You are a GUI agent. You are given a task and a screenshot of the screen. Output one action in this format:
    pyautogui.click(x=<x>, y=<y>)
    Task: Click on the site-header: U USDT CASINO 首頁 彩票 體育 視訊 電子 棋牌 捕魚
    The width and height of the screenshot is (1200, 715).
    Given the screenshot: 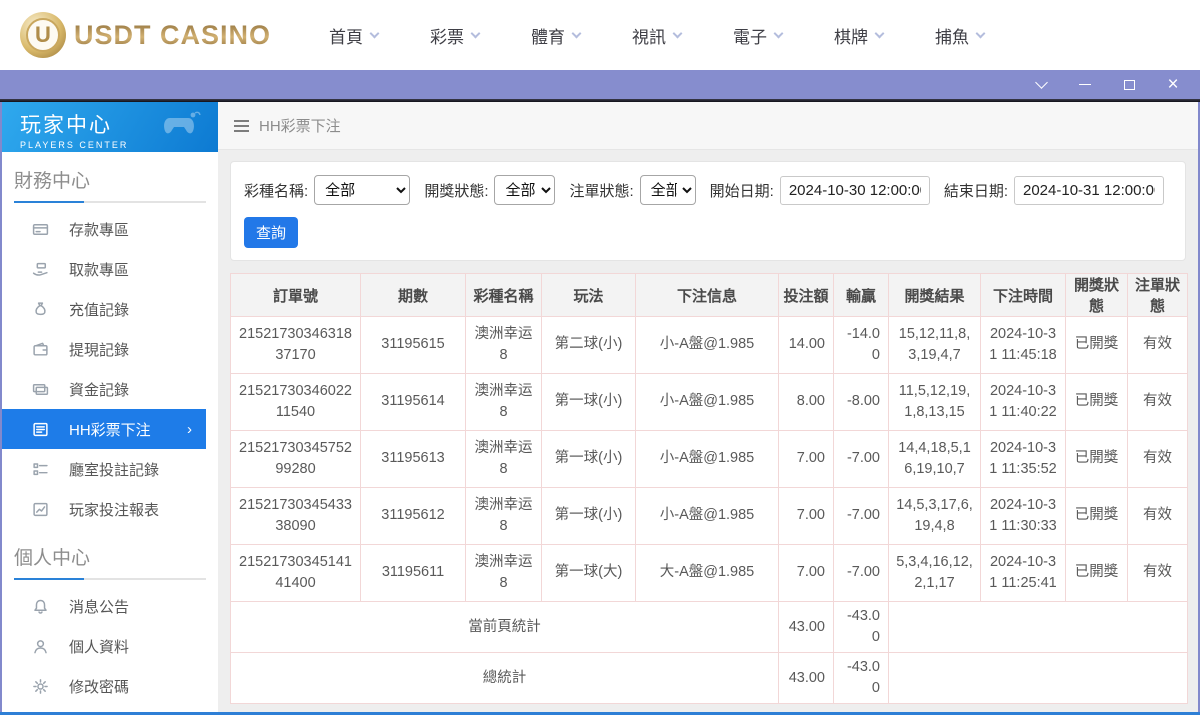 What is the action you would take?
    pyautogui.click(x=600, y=35)
    